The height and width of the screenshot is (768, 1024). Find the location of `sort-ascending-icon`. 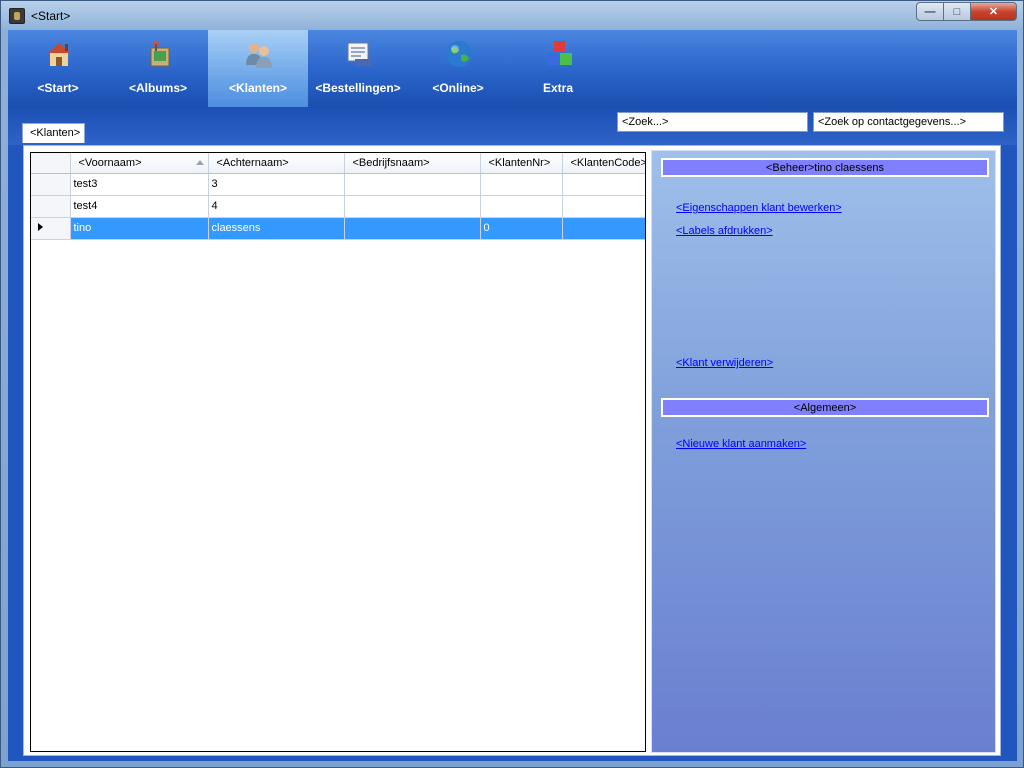

sort-ascending-icon is located at coordinates (199, 162).